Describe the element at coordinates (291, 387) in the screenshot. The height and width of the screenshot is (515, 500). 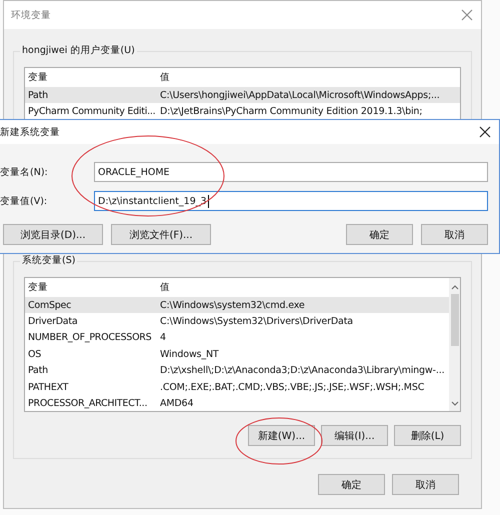
I see `table-cell-text: .COM;.EXE;.BAT;.CMD;.VBS;.VBE;.JS;.JSE;.WSF;.WSH;.MSC` at that location.